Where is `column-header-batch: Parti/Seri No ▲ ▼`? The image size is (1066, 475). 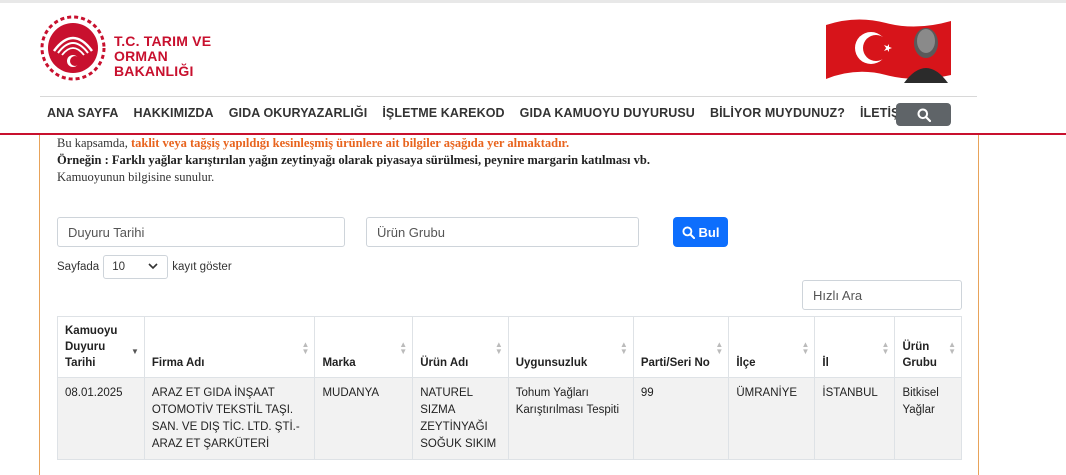 column-header-batch: Parti/Seri No ▲ ▼ is located at coordinates (681, 347).